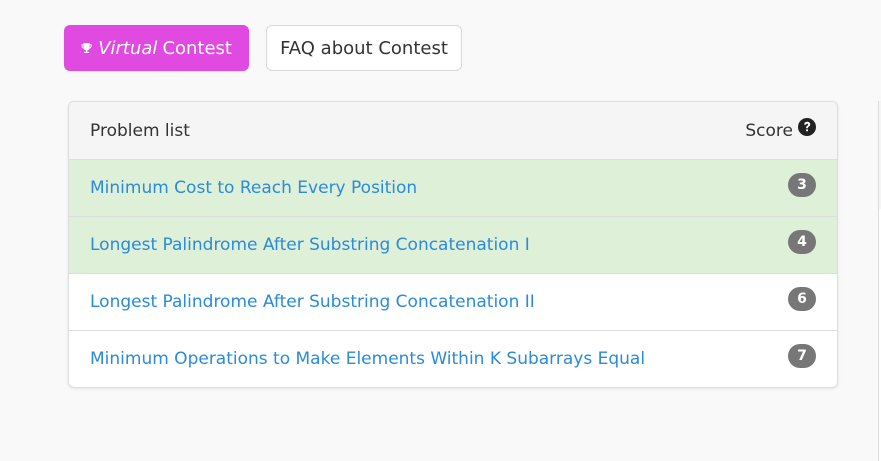 The height and width of the screenshot is (461, 881). Describe the element at coordinates (802, 299) in the screenshot. I see `score-badge: 6` at that location.